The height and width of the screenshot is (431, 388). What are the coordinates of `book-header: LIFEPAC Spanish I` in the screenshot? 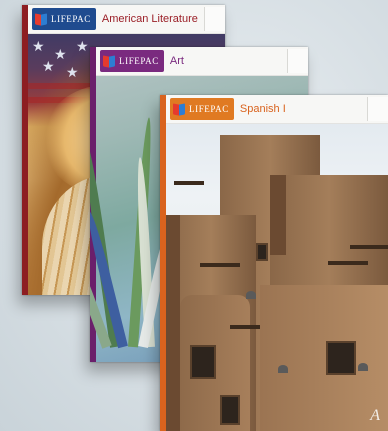 It's located at (277, 109).